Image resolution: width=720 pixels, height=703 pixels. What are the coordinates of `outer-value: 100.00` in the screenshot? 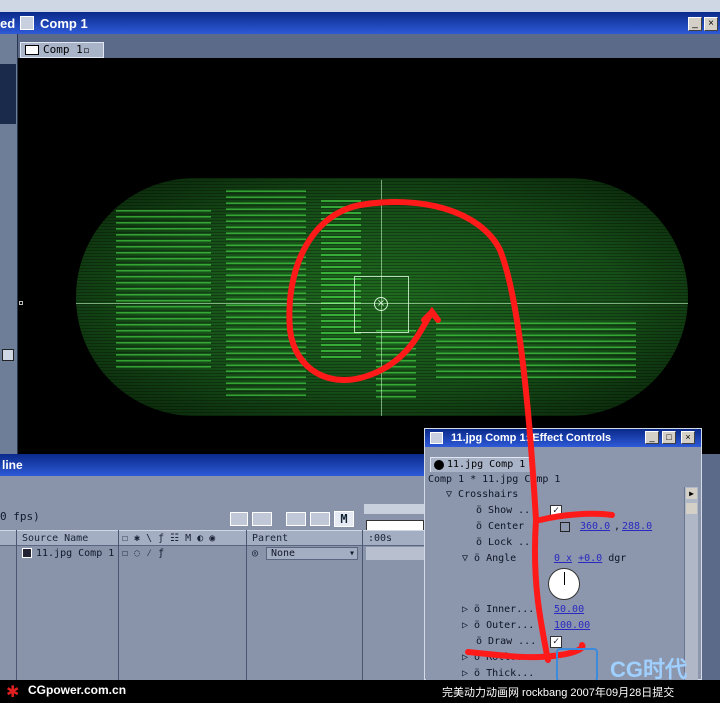 It's located at (572, 626).